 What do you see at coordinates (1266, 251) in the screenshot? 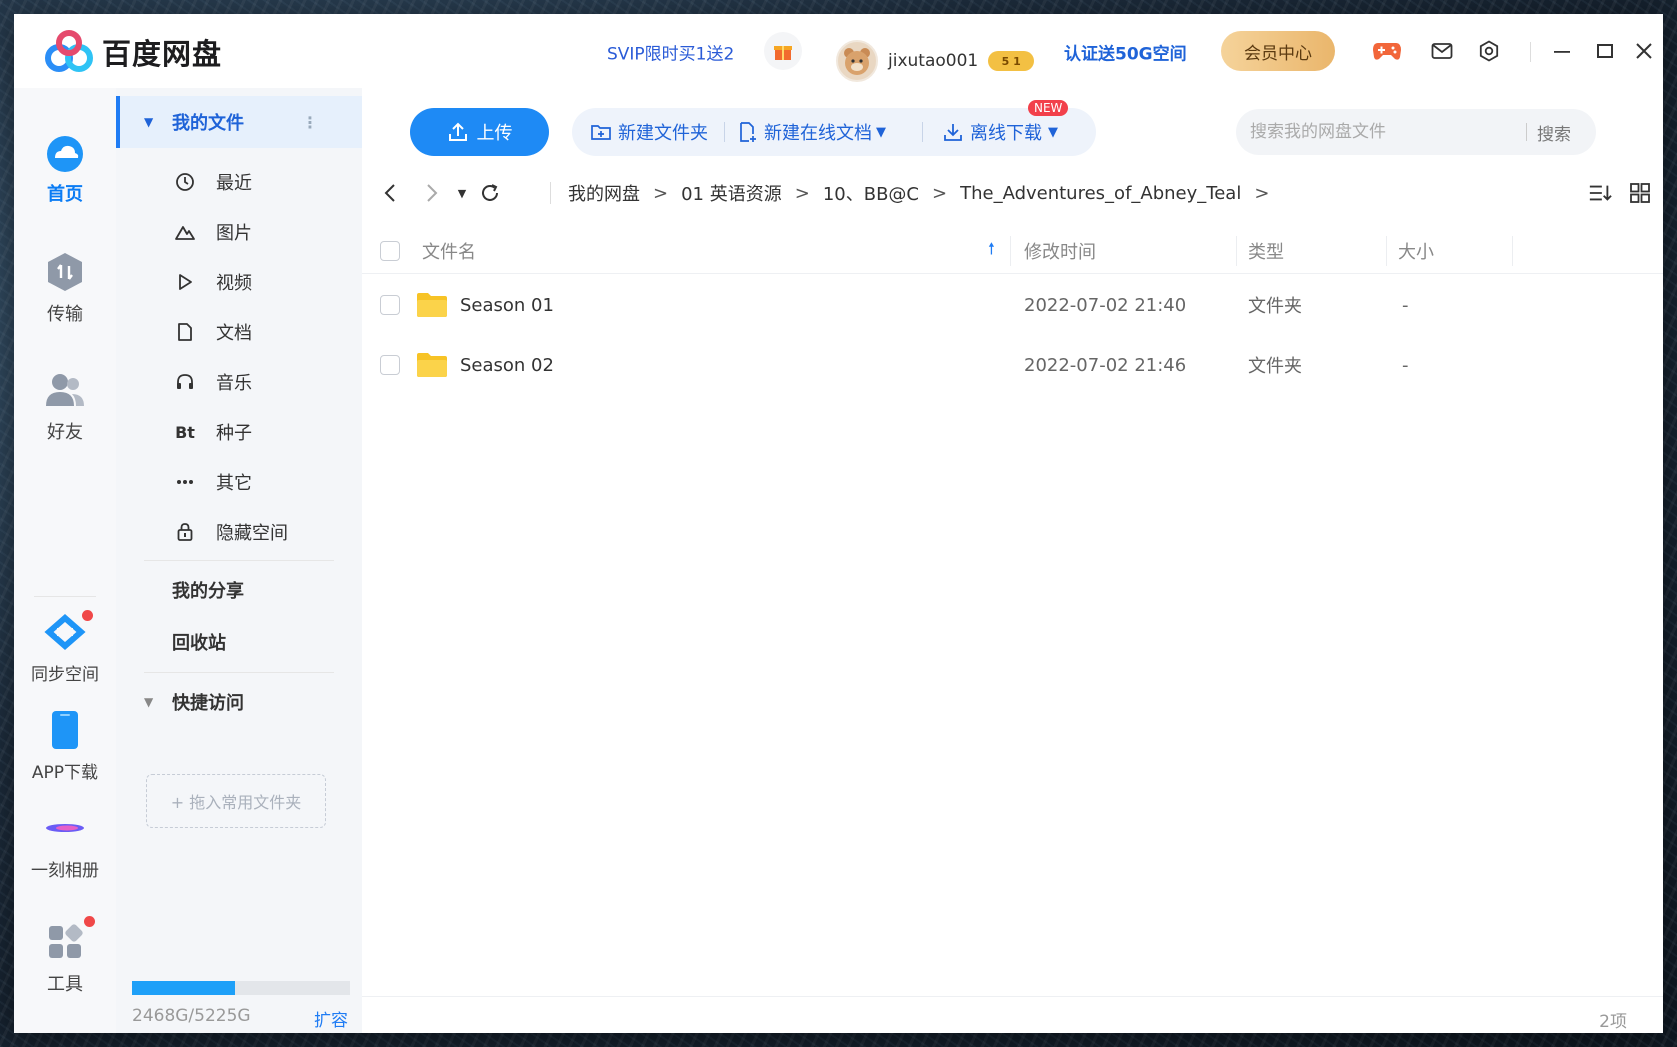
I see `header-type: 类型` at bounding box center [1266, 251].